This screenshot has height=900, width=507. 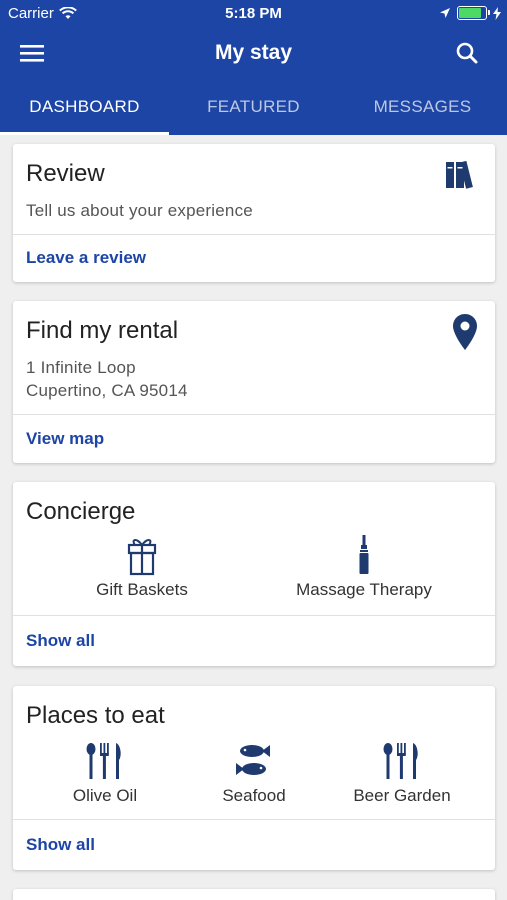 What do you see at coordinates (86, 258) in the screenshot?
I see `leave-review-link: Leave a review` at bounding box center [86, 258].